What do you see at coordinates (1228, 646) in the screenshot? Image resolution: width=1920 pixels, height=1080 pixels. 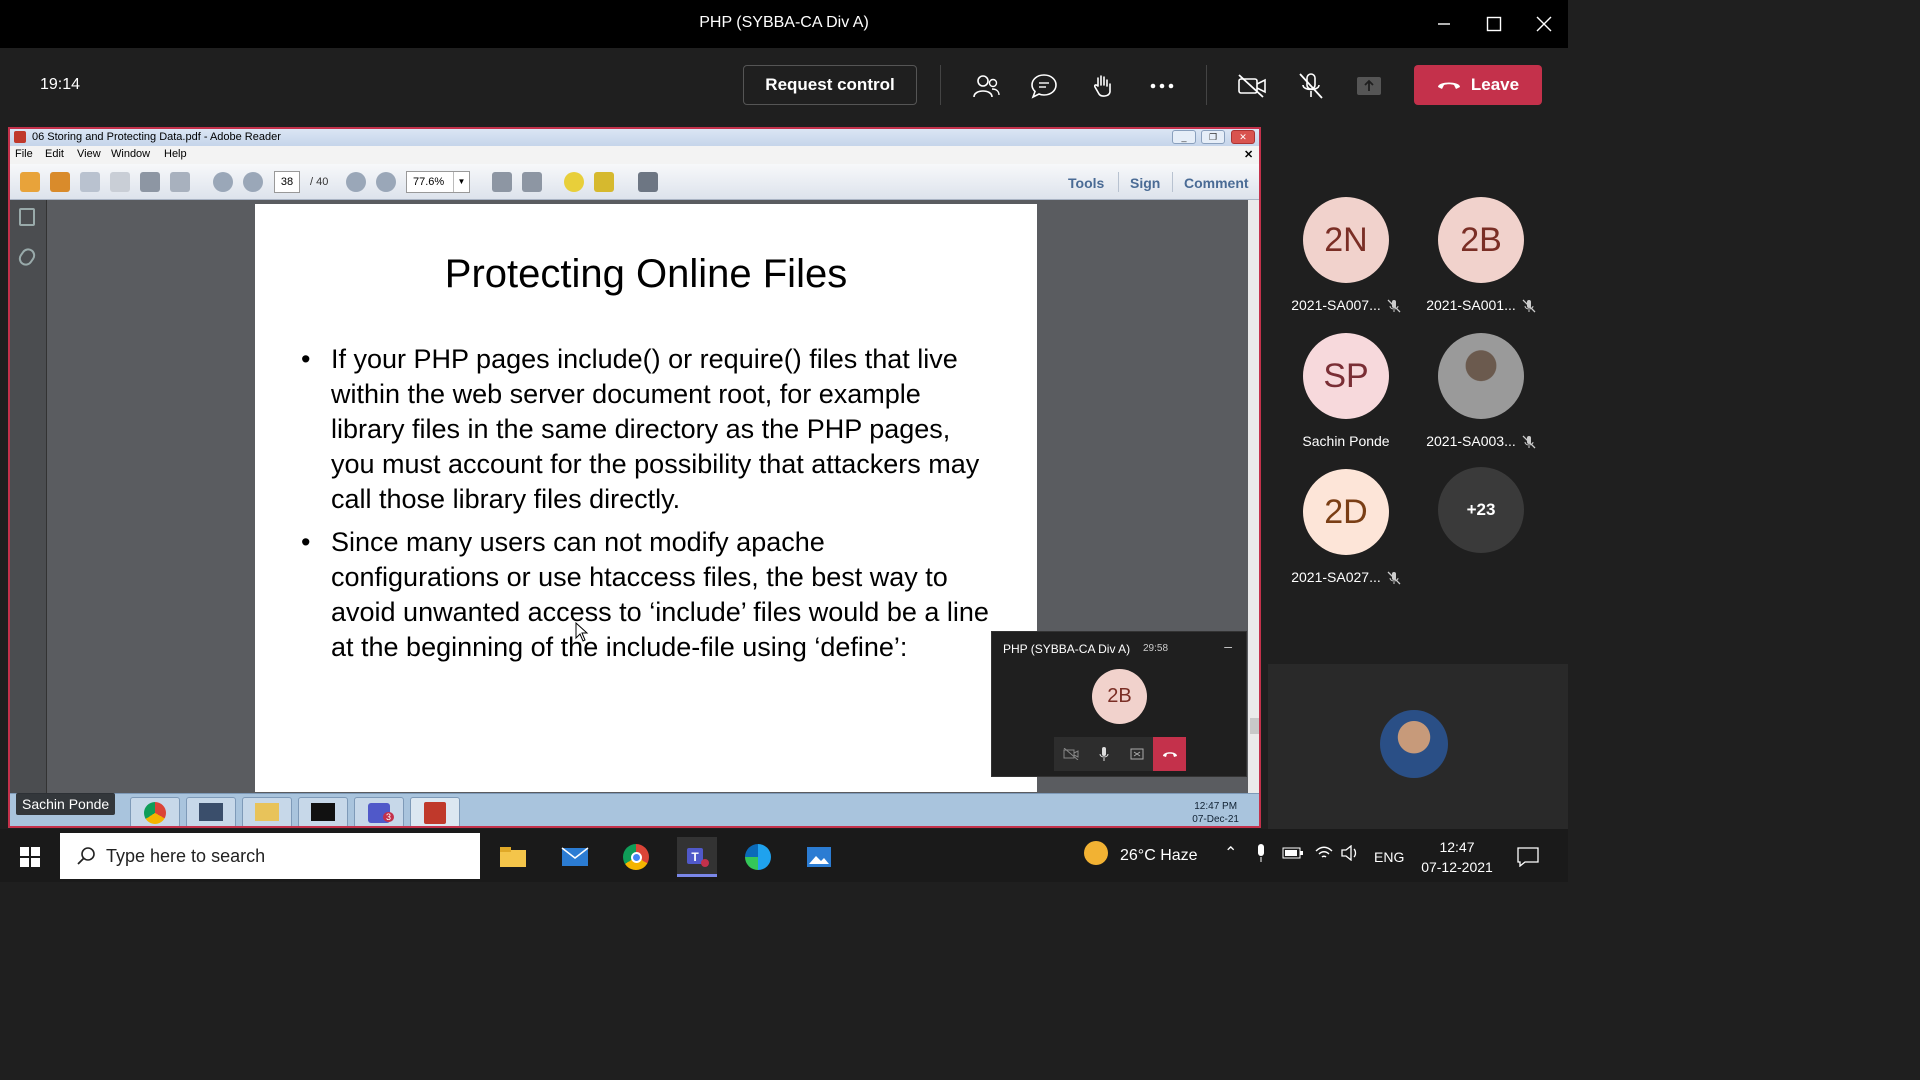 I see `mini-call-minimize-button: –` at bounding box center [1228, 646].